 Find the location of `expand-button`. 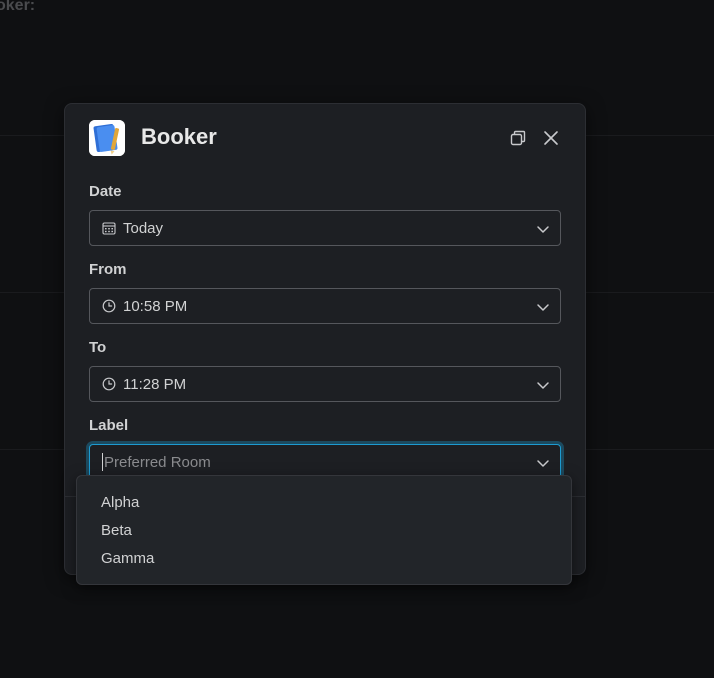

expand-button is located at coordinates (518, 138).